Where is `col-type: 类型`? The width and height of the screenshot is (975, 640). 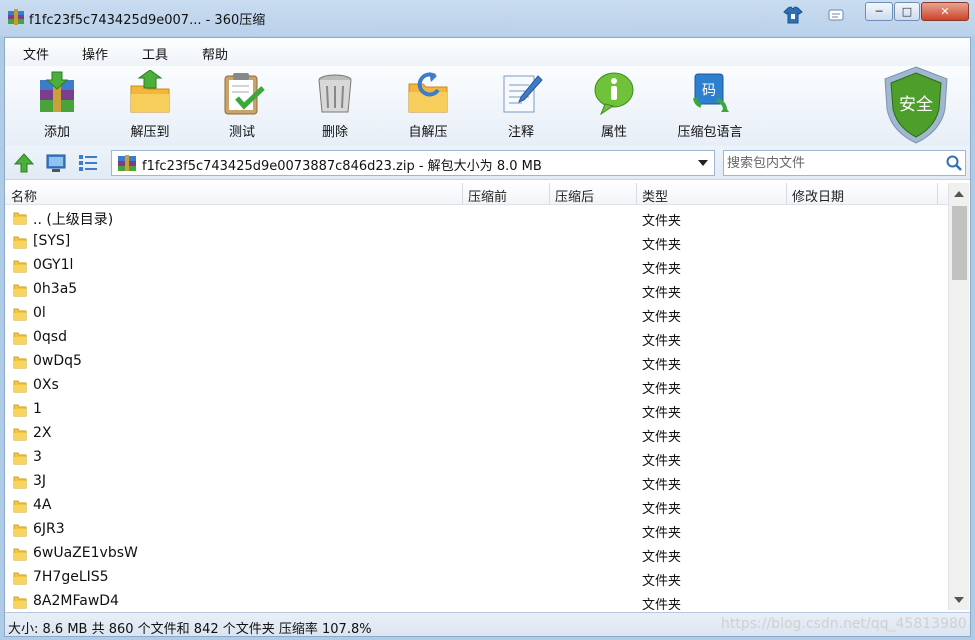
col-type: 类型 is located at coordinates (655, 195).